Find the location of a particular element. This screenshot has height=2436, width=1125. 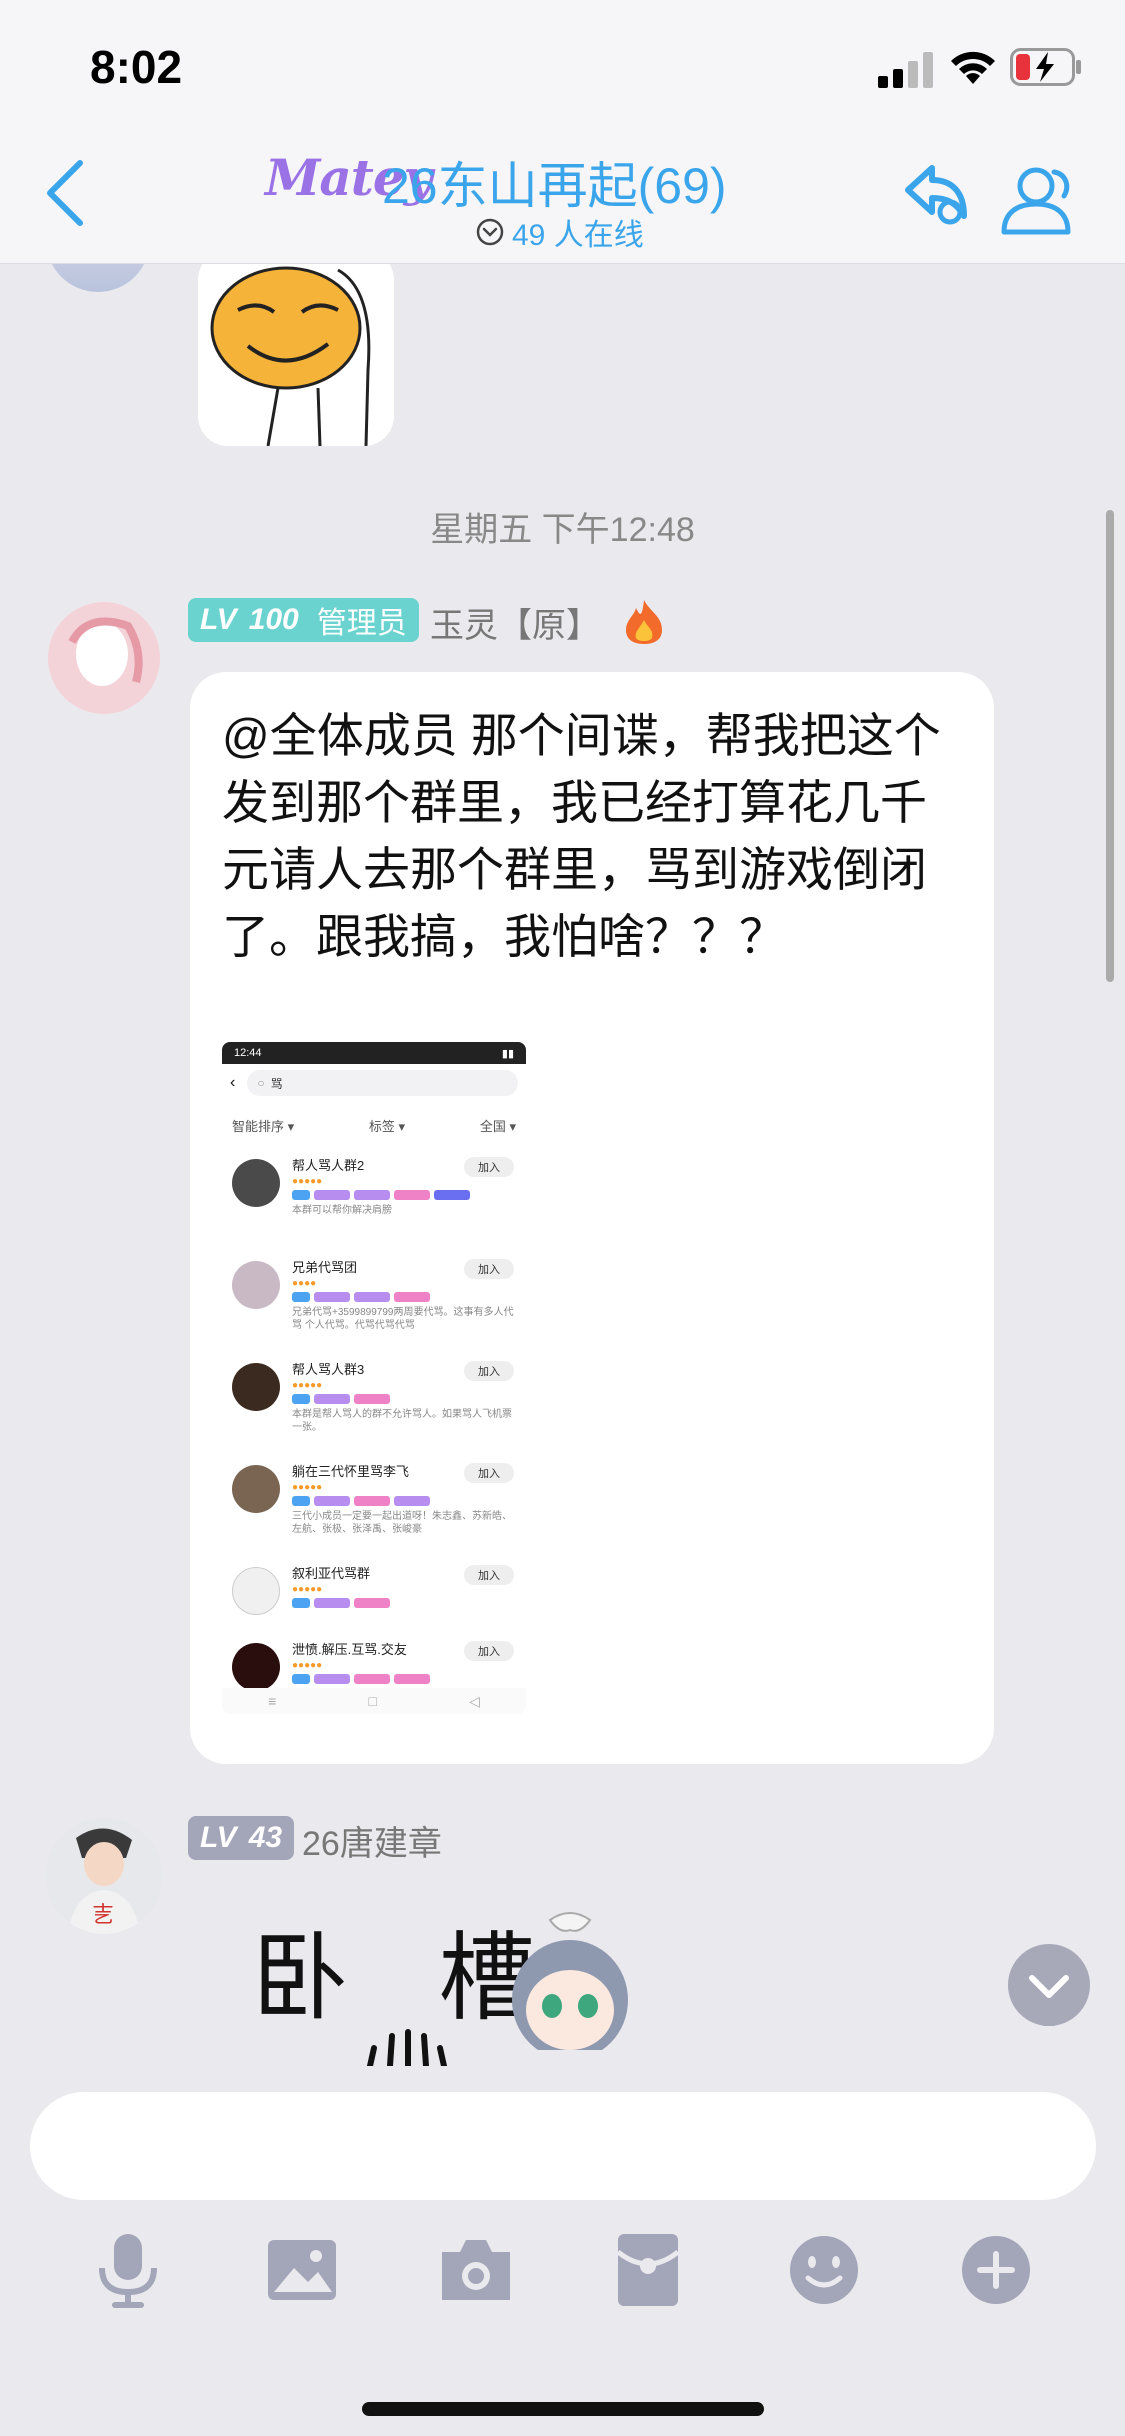

red-packet-icon is located at coordinates (648, 2270).